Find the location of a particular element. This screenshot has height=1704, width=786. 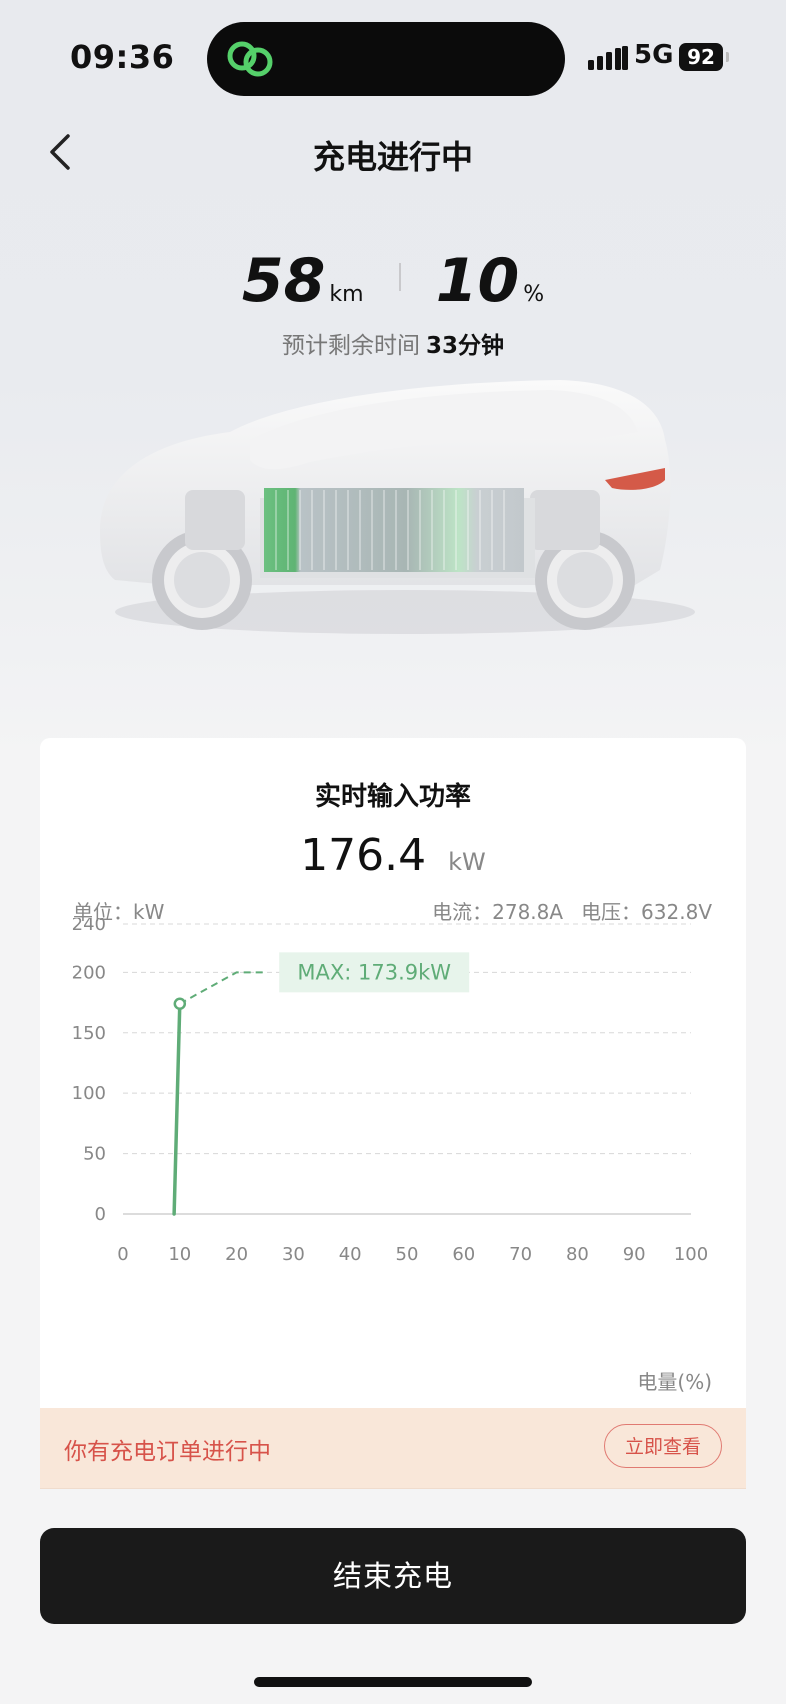

x-tick-label: 90 is located at coordinates (634, 1254).